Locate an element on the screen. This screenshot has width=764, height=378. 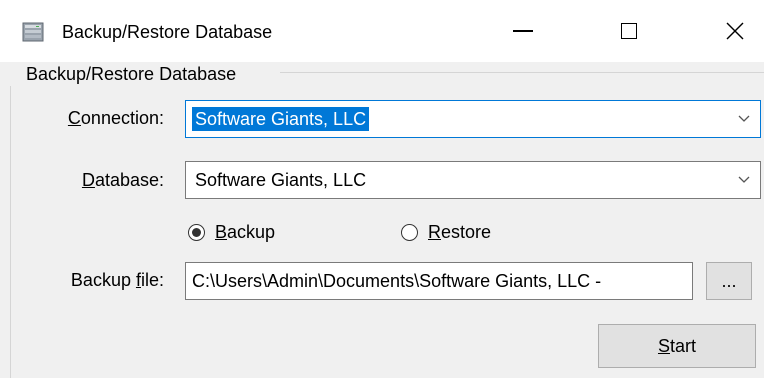
database-backup-icon is located at coordinates (33, 32).